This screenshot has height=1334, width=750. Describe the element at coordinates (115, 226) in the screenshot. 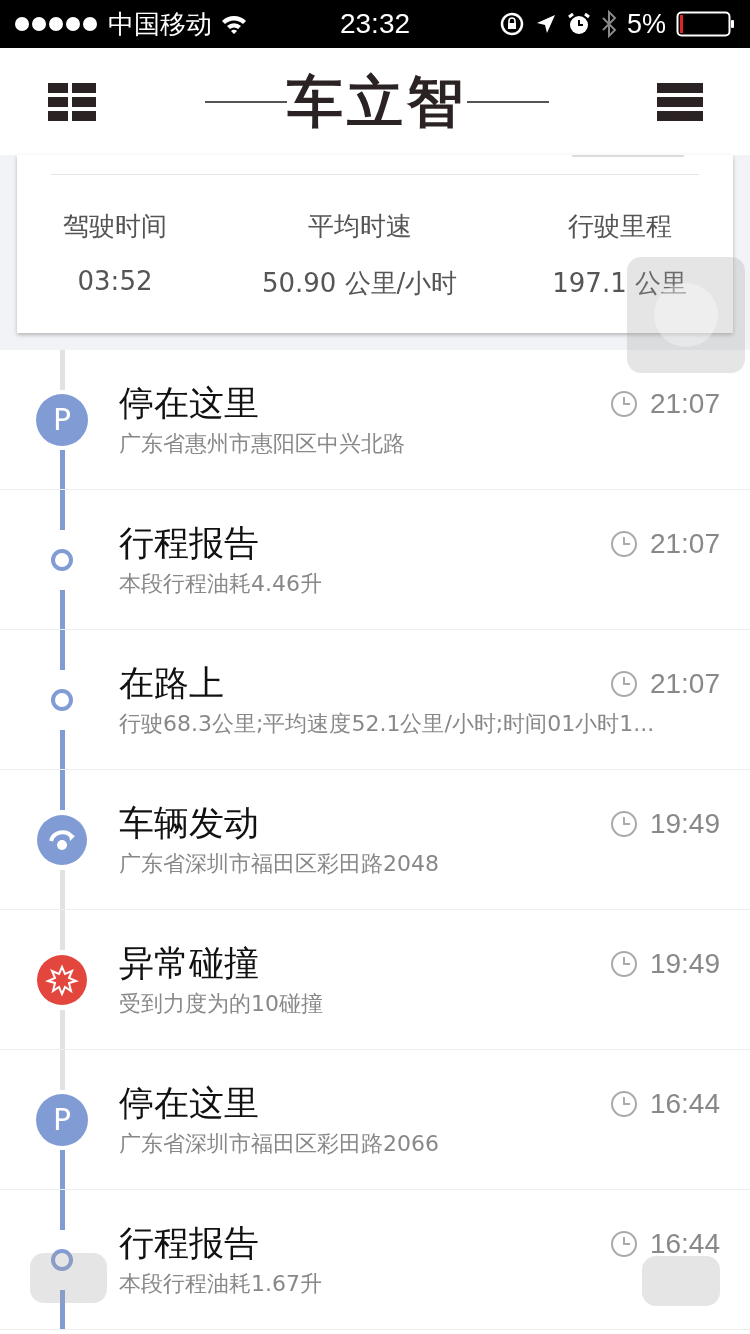

I see `stat-label: 驾驶时间` at that location.